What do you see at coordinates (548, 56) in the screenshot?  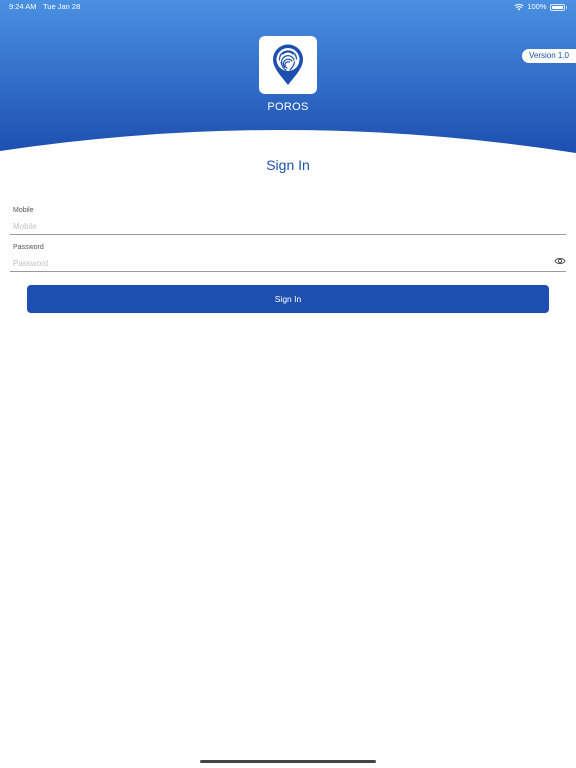 I see `version-badge: Version 1.0` at bounding box center [548, 56].